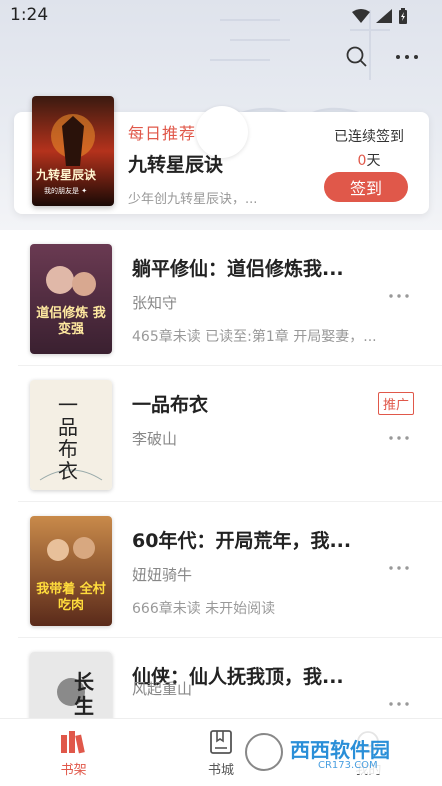 This screenshot has height=786, width=442. Describe the element at coordinates (373, 161) in the screenshot. I see `checkin-streak-unit: 天` at that location.